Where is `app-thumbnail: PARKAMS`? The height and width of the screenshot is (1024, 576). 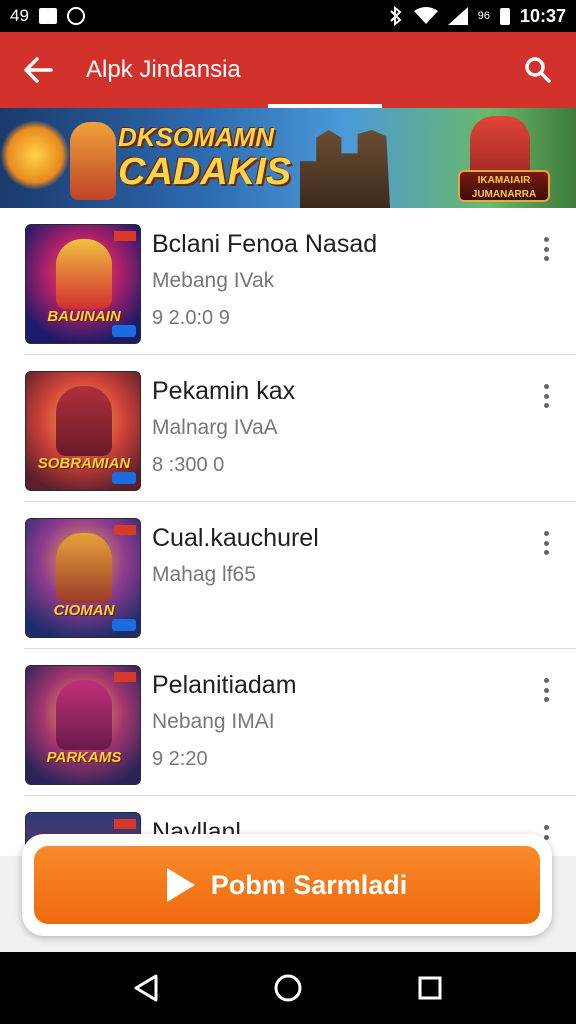 app-thumbnail: PARKAMS is located at coordinates (83, 725).